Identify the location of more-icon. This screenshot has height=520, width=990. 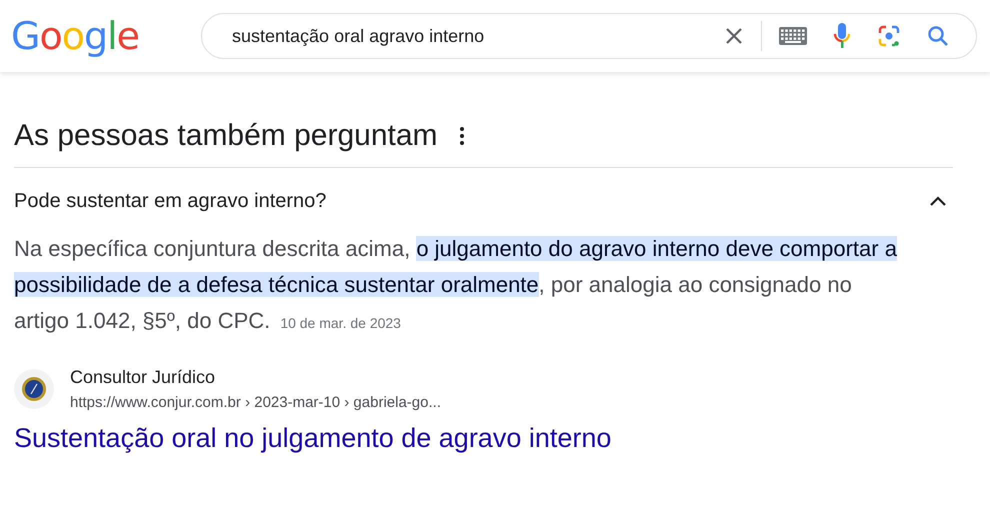
(462, 136).